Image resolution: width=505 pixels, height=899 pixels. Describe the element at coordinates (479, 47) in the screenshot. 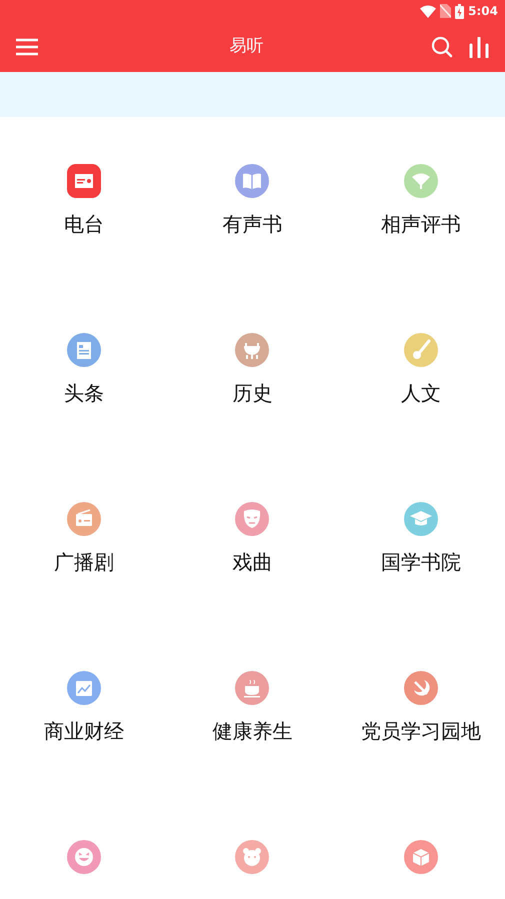

I see `bars-icon` at that location.